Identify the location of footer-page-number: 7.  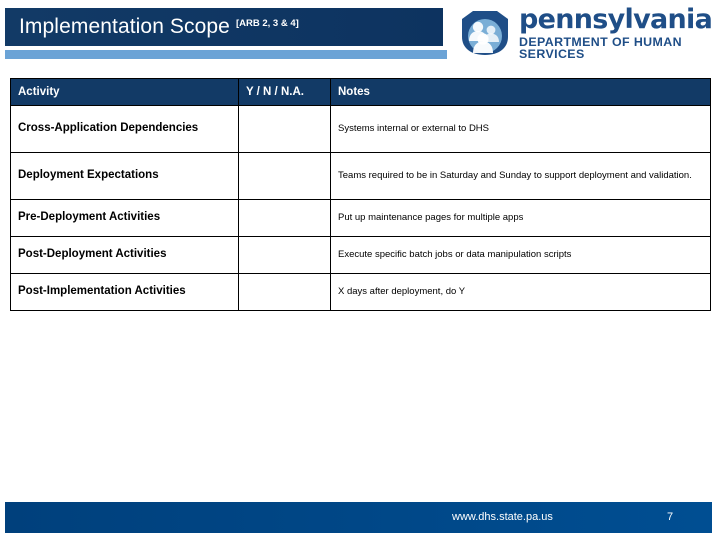
(670, 517).